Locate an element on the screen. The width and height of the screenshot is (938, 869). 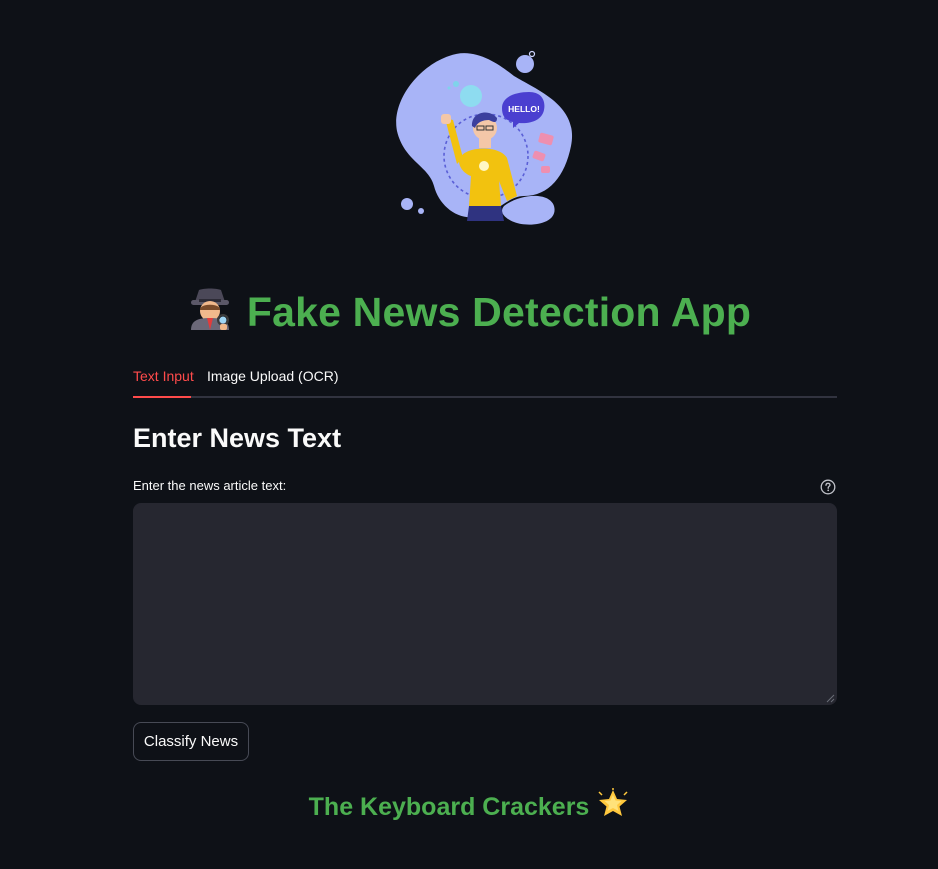
hero-illustration: HELLO! is located at coordinates (484, 137).